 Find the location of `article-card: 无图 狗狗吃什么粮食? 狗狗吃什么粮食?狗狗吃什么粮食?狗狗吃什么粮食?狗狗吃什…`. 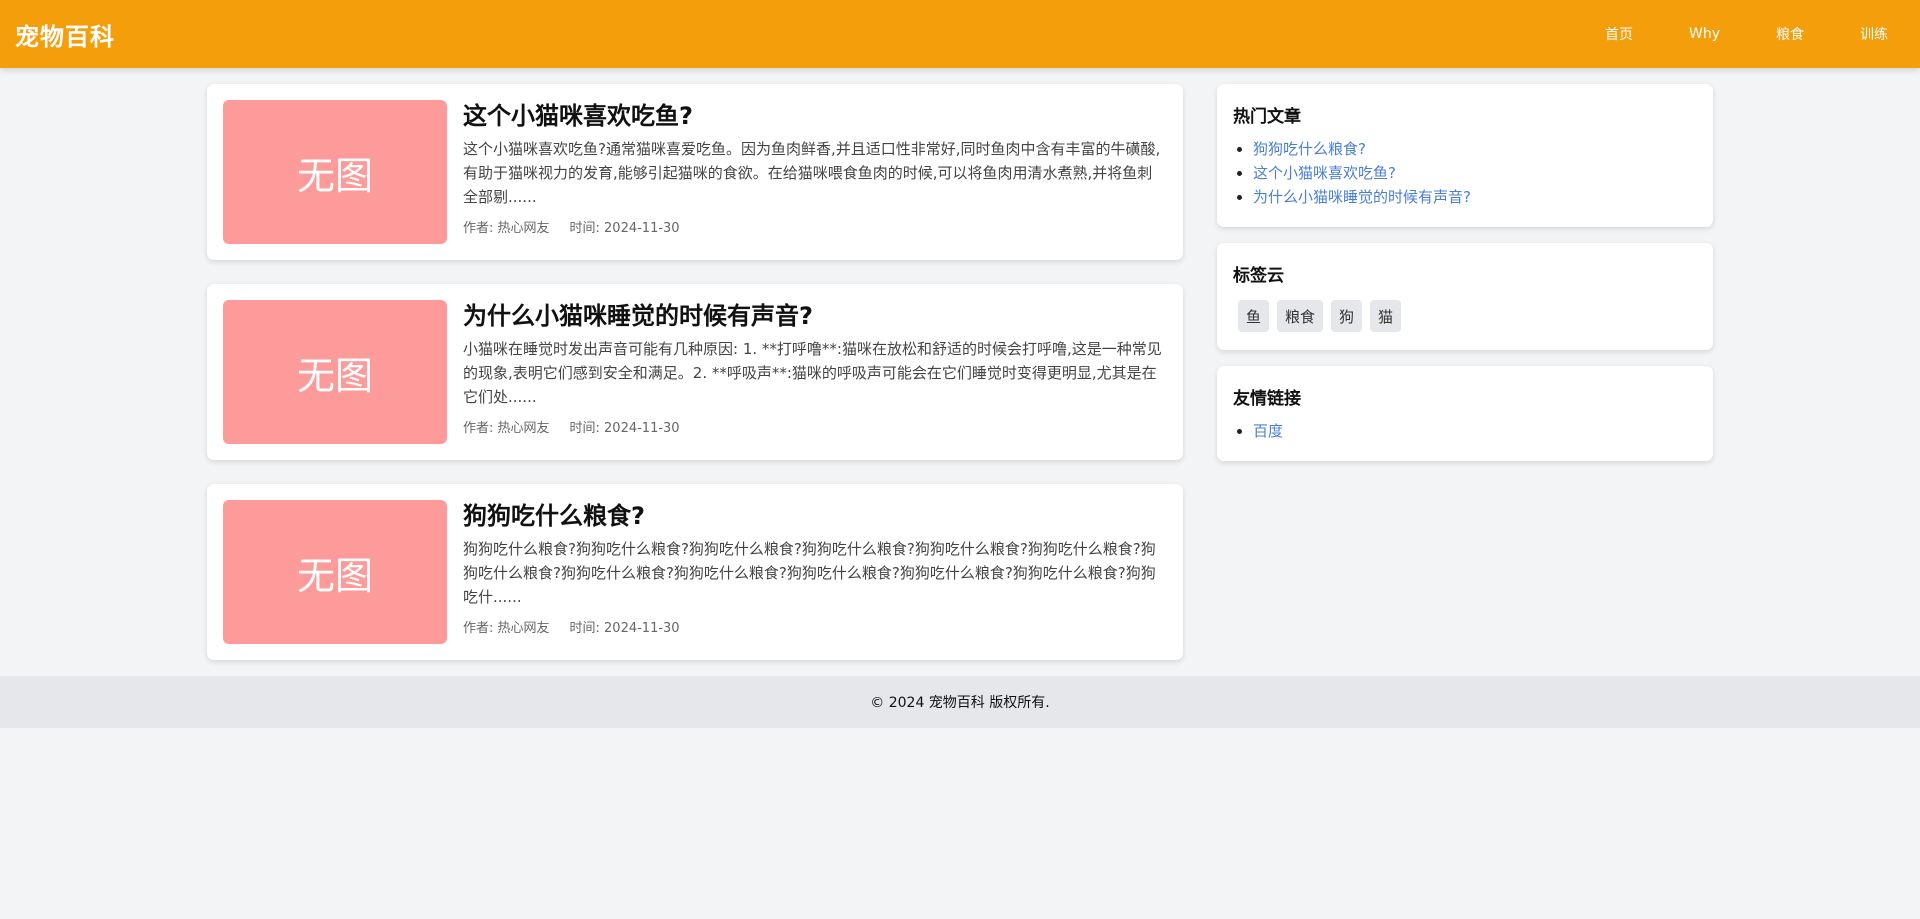

article-card: 无图 狗狗吃什么粮食? 狗狗吃什么粮食?狗狗吃什么粮食?狗狗吃什么粮食?狗狗吃什… is located at coordinates (695, 572).